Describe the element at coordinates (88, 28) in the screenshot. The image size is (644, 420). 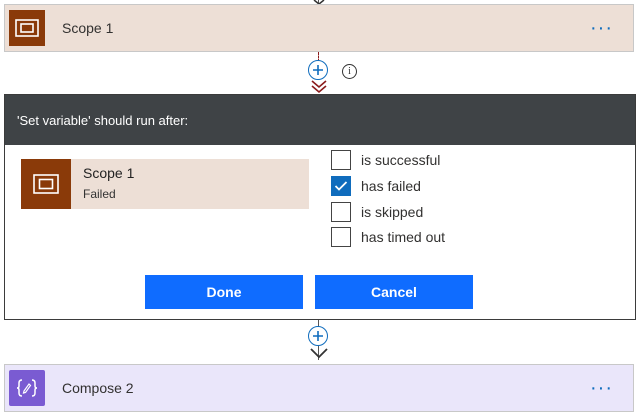
I see `scope-card-title: Scope 1` at that location.